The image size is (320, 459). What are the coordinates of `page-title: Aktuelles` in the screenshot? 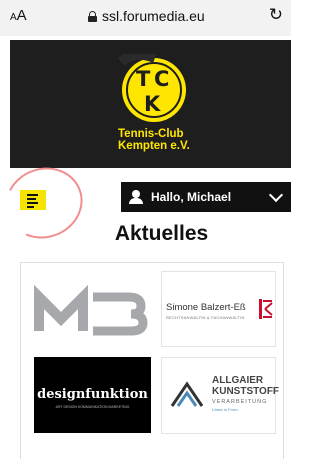 It's located at (161, 233).